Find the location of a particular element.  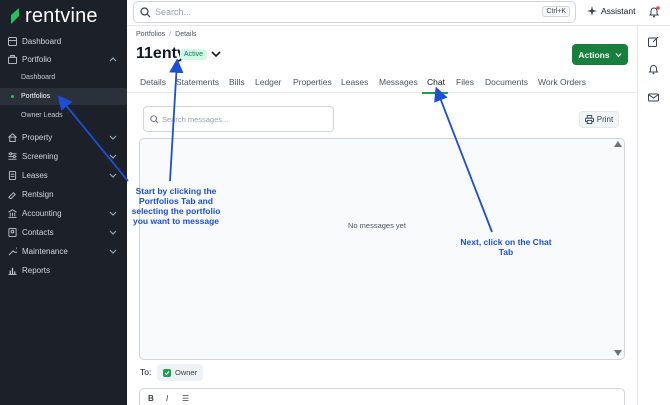

annotation-step-2: Next, click on the Chat Tab is located at coordinates (506, 247).